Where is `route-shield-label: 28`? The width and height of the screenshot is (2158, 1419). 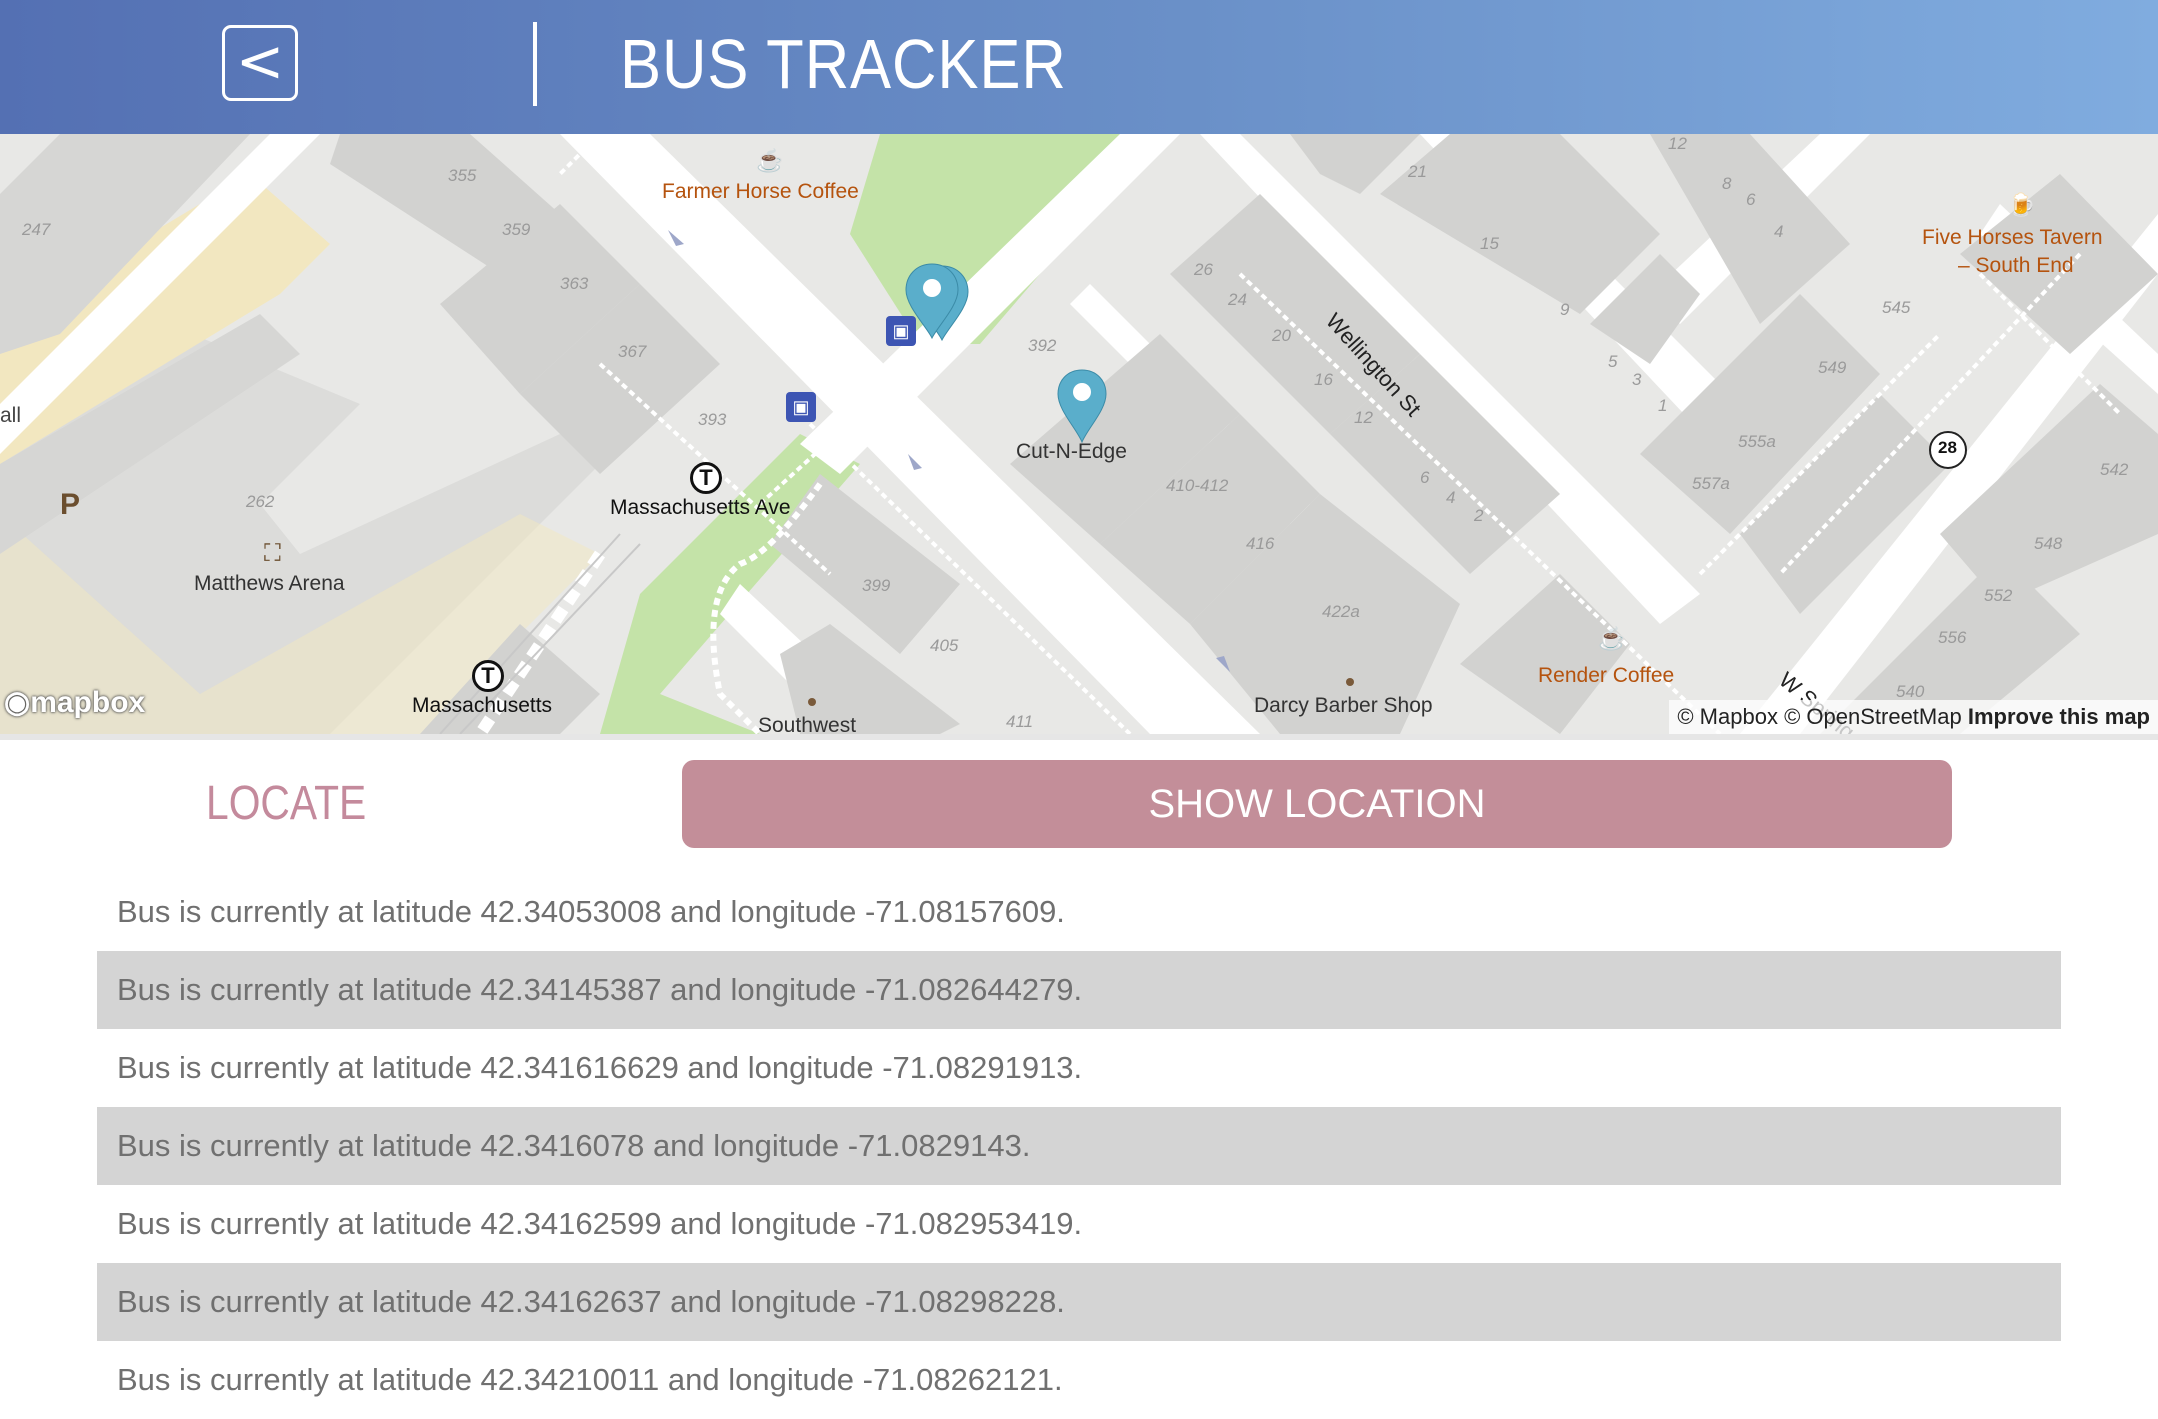 route-shield-label: 28 is located at coordinates (1947, 447).